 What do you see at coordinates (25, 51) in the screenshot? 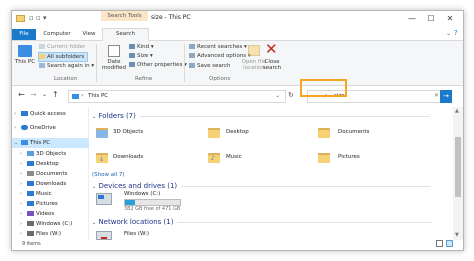
I see `this-pc-icon` at bounding box center [25, 51].